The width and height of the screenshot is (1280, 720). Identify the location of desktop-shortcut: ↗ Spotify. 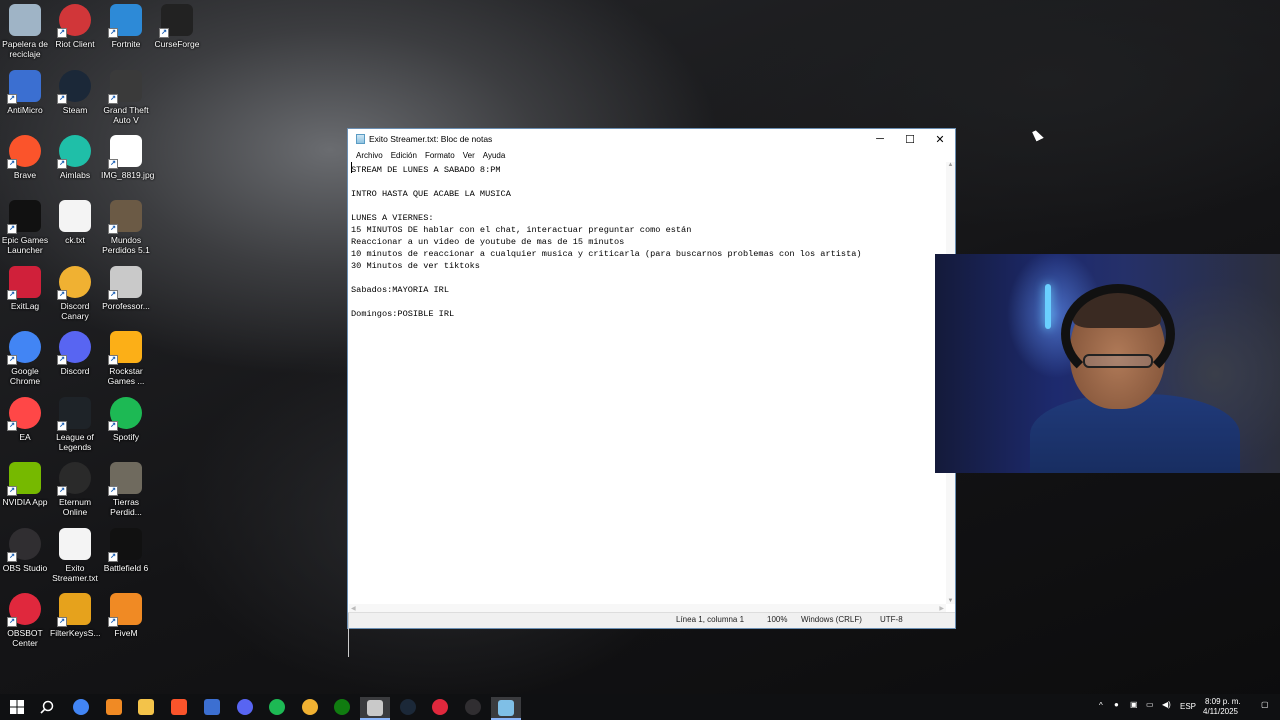
(126, 417).